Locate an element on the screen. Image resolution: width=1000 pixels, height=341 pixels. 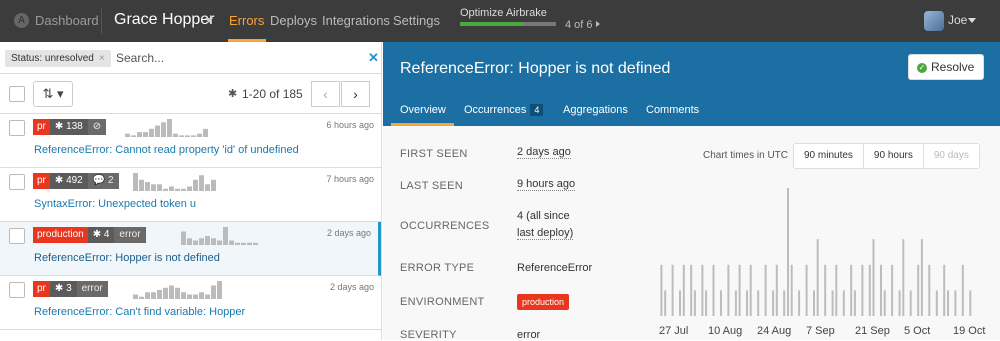
range-90-minutes-button: 90 minutes is located at coordinates (829, 156).